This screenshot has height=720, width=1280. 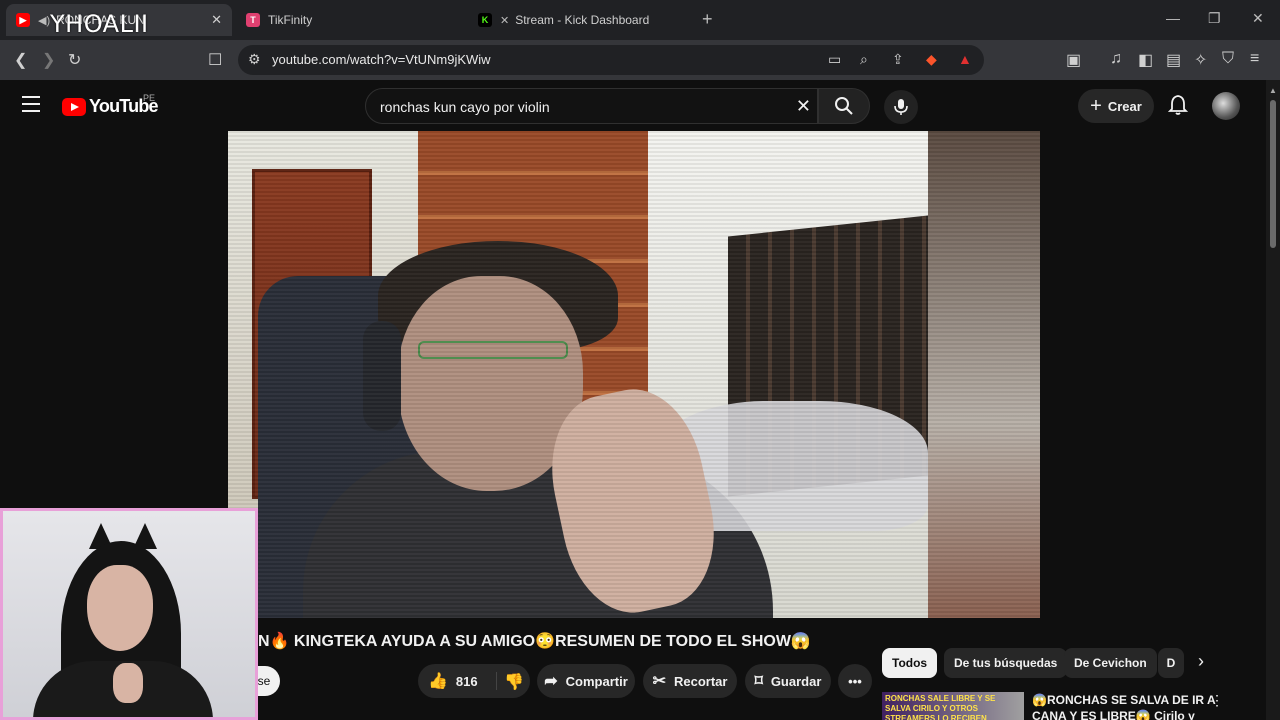 I want to click on url-text: youtube.com/watch?v=VtUNm9jKWiw, so click(x=381, y=59).